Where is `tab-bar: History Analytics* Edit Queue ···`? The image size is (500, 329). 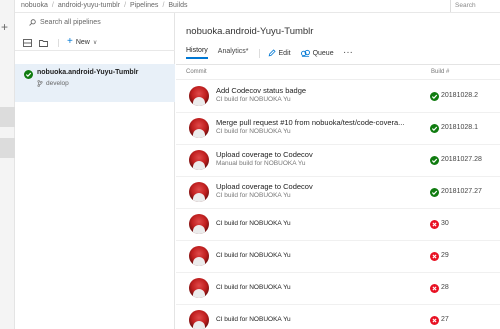 tab-bar: History Analytics* Edit Queue ··· is located at coordinates (270, 53).